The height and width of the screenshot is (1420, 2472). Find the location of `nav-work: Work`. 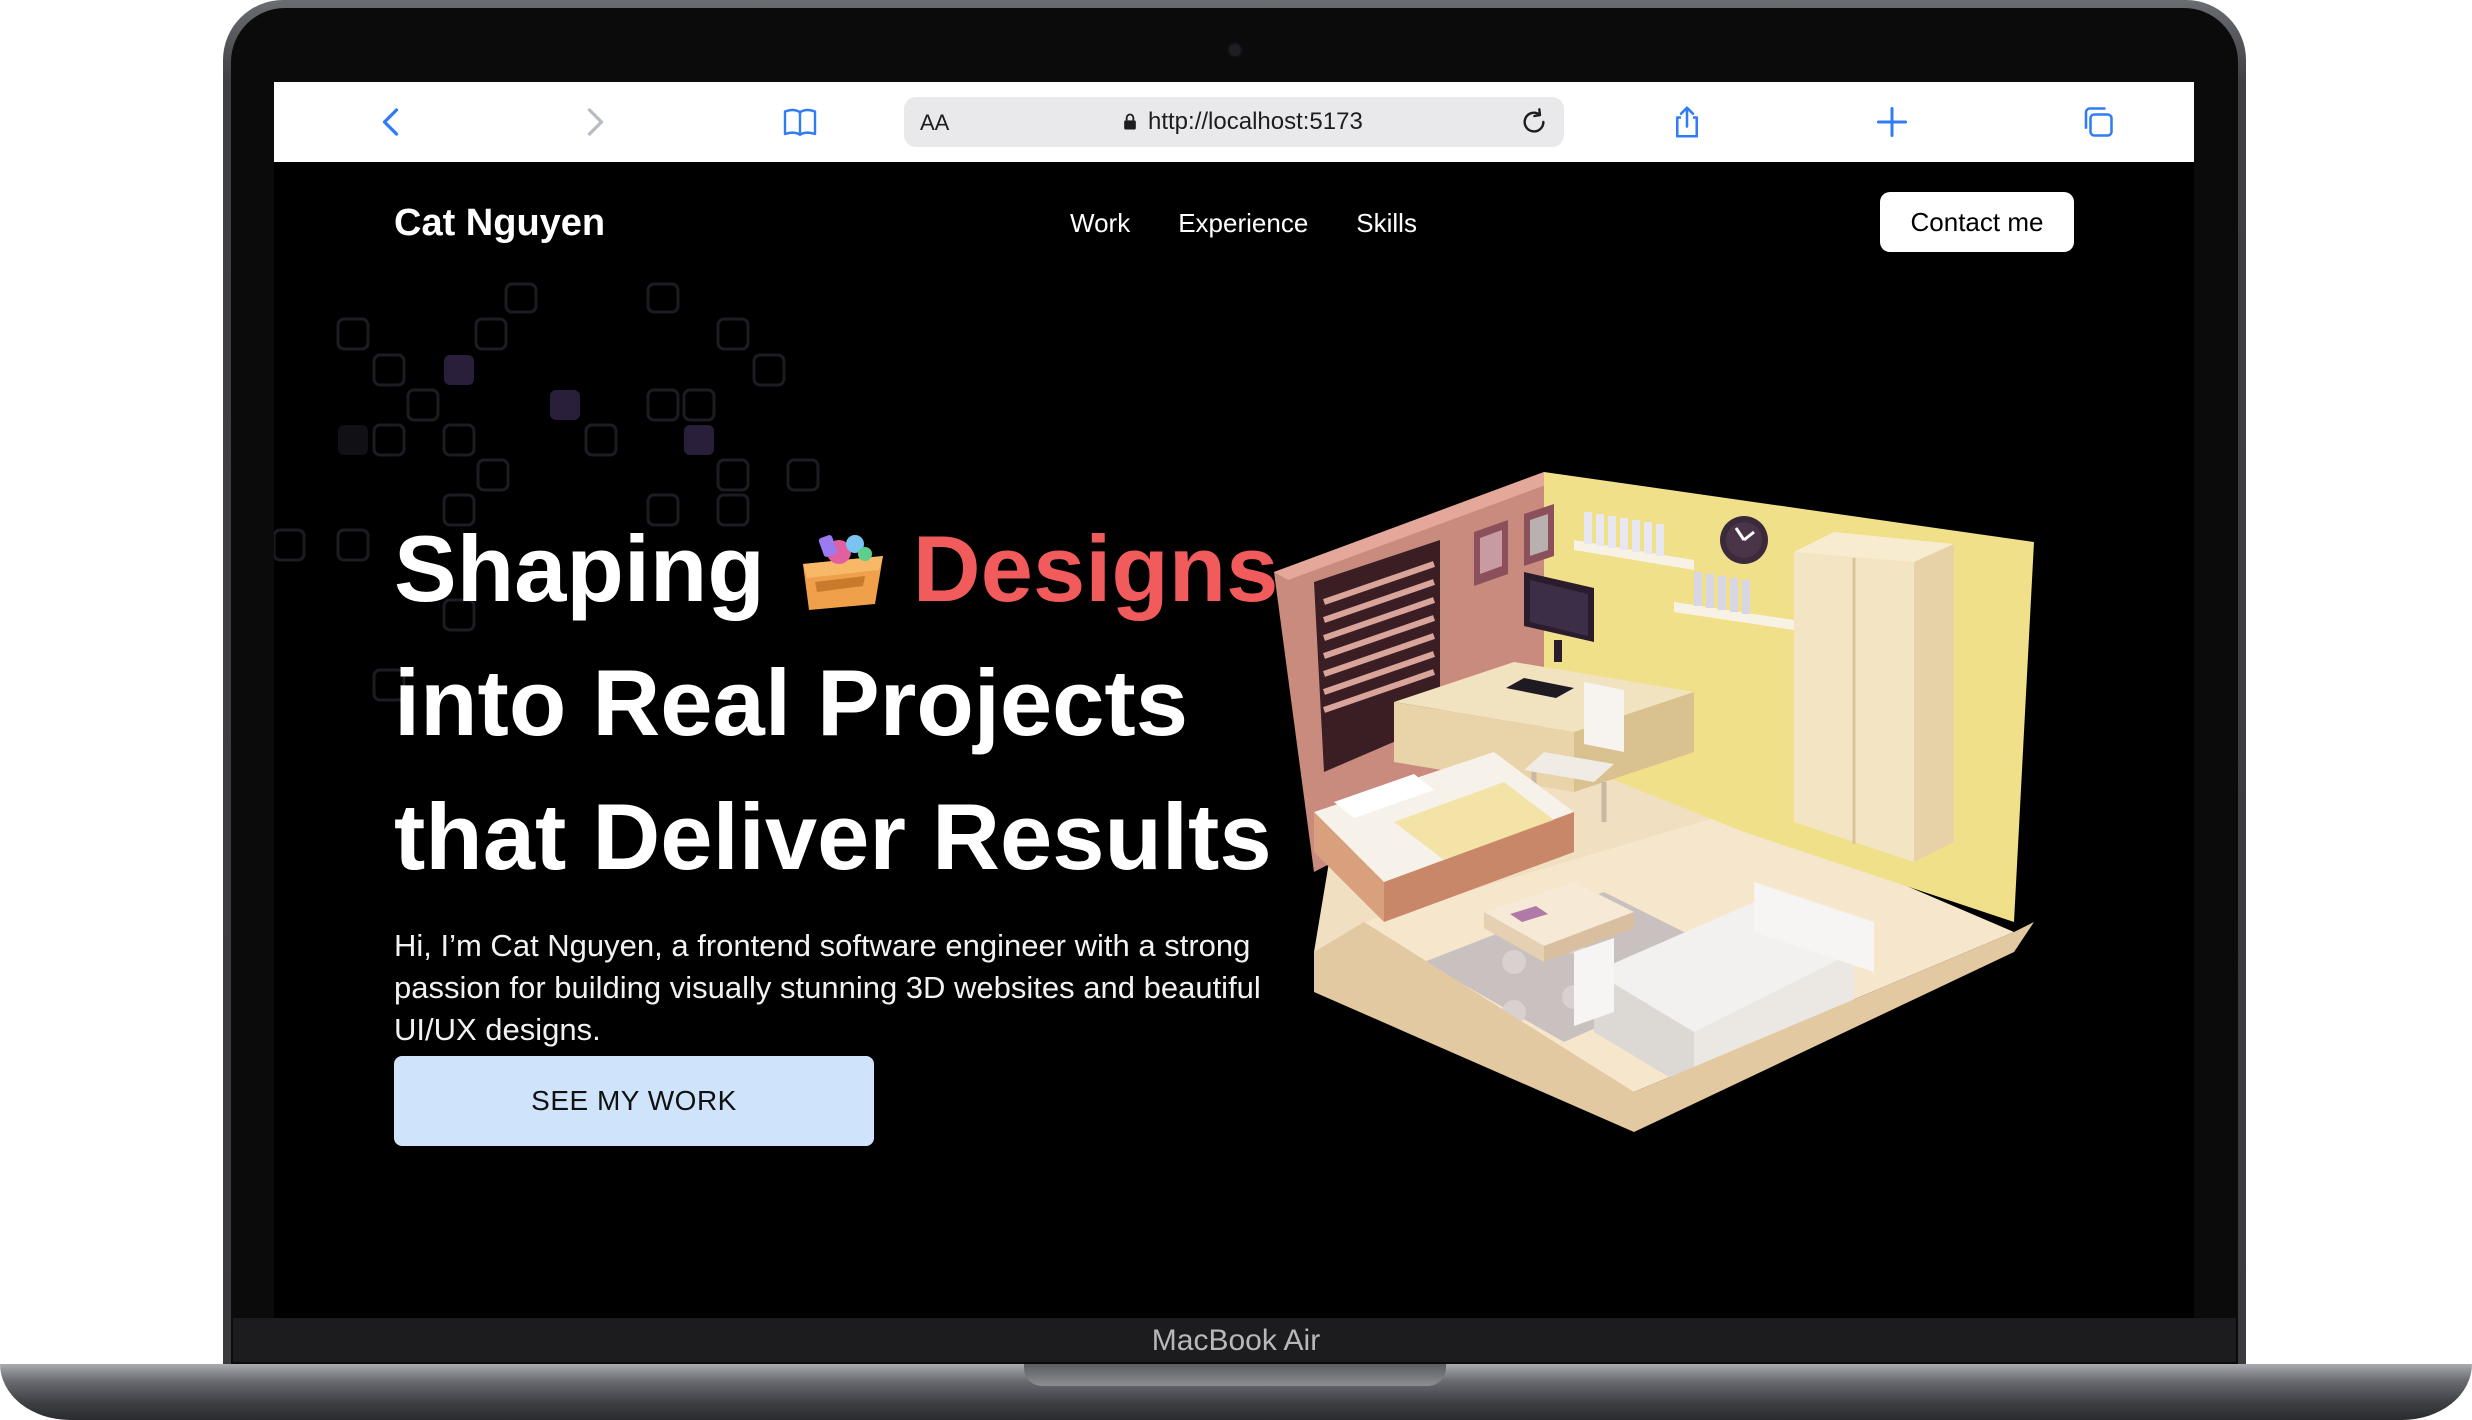

nav-work: Work is located at coordinates (1100, 223).